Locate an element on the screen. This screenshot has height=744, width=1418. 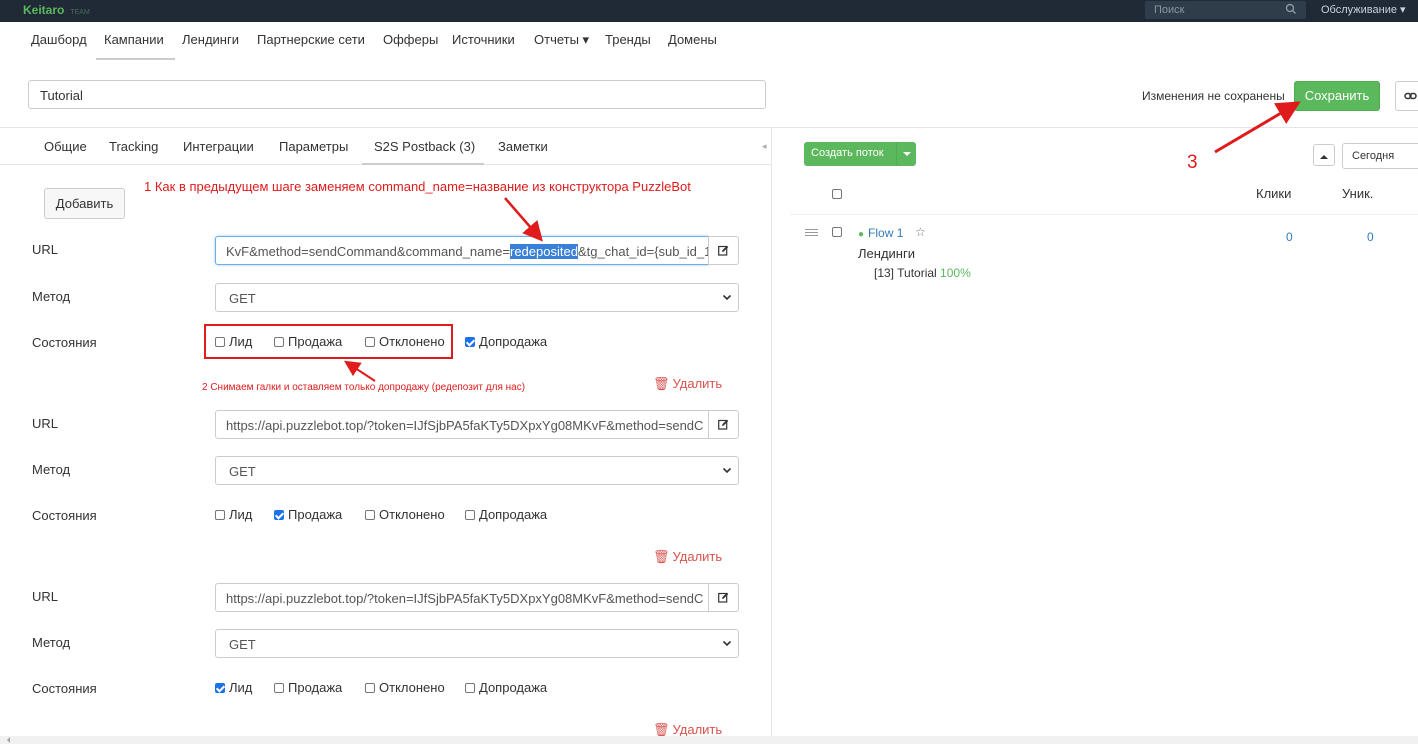
create-flow-dropdown is located at coordinates (906, 154).